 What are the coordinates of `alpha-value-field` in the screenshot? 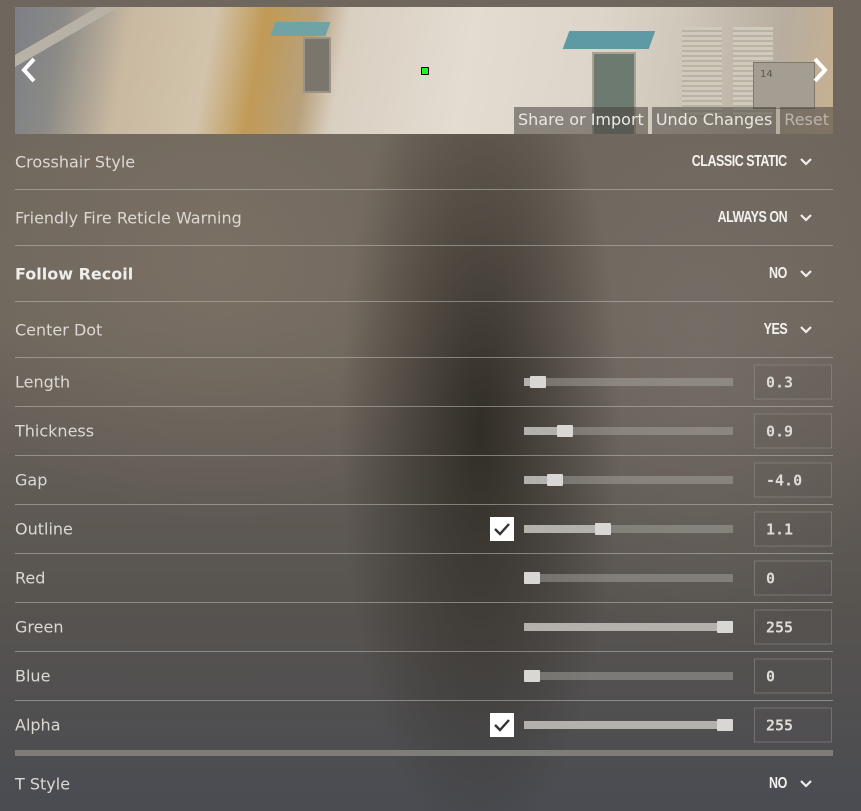 It's located at (793, 725).